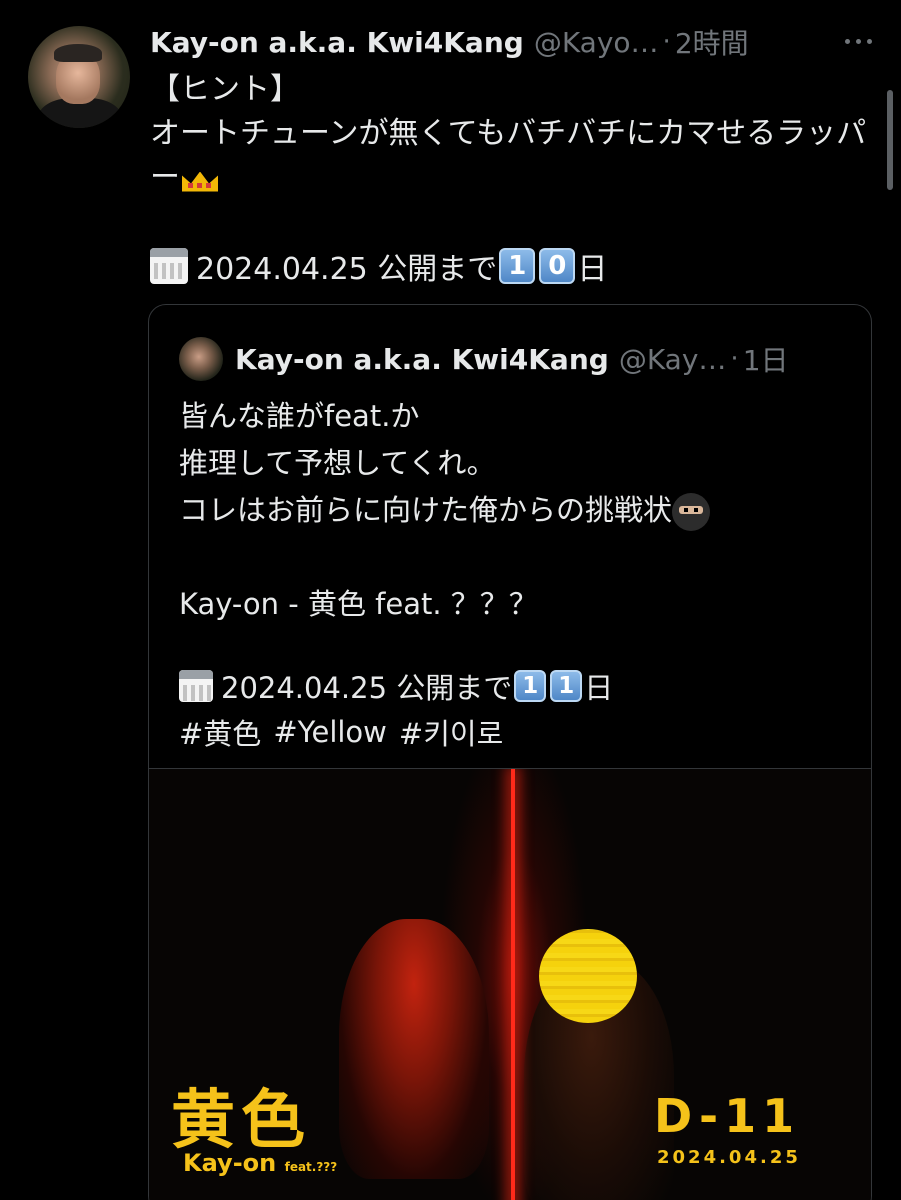 The image size is (901, 1200). What do you see at coordinates (691, 512) in the screenshot?
I see `ninja-icon` at bounding box center [691, 512].